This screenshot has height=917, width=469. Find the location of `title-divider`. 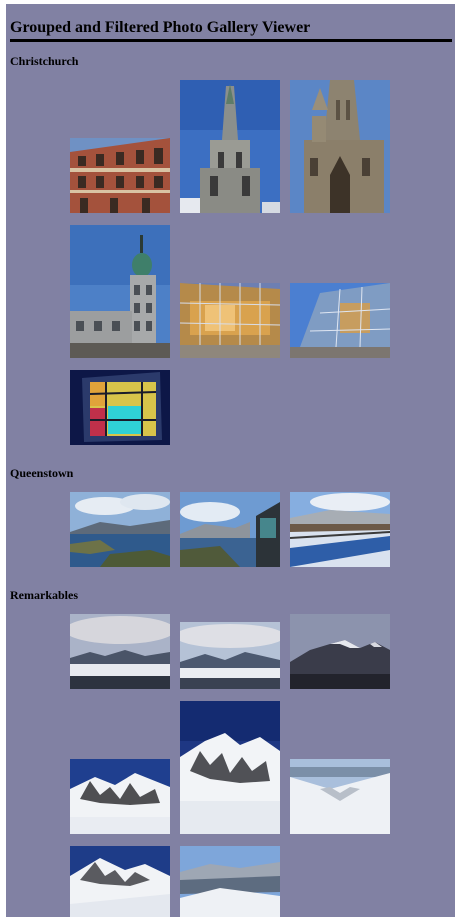

title-divider is located at coordinates (231, 40).